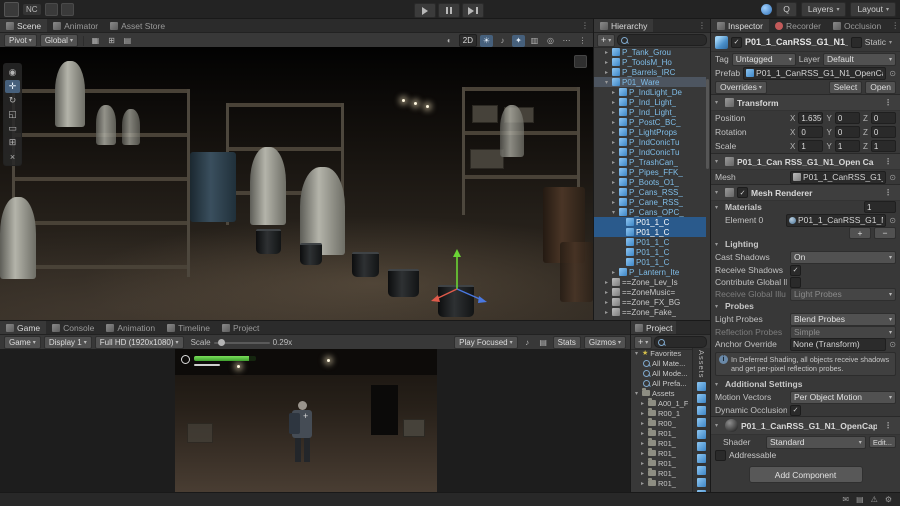 This screenshot has height=506, width=900. I want to click on project-folder: ▸ A00_1_F, so click(662, 403).